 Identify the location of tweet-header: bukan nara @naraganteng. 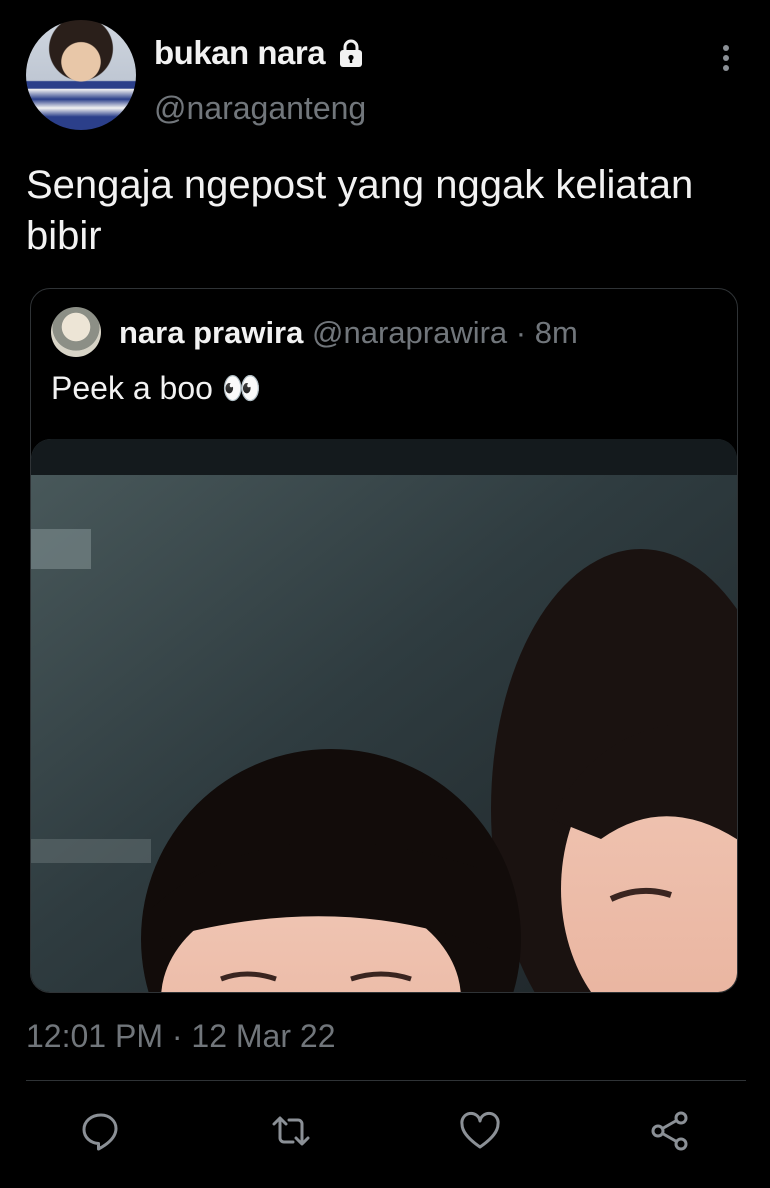
(386, 76).